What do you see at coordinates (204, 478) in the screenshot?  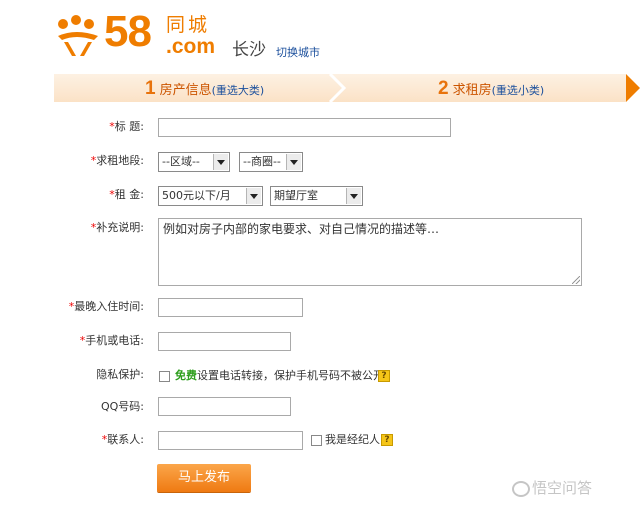 I see `publish-button: 马上发布` at bounding box center [204, 478].